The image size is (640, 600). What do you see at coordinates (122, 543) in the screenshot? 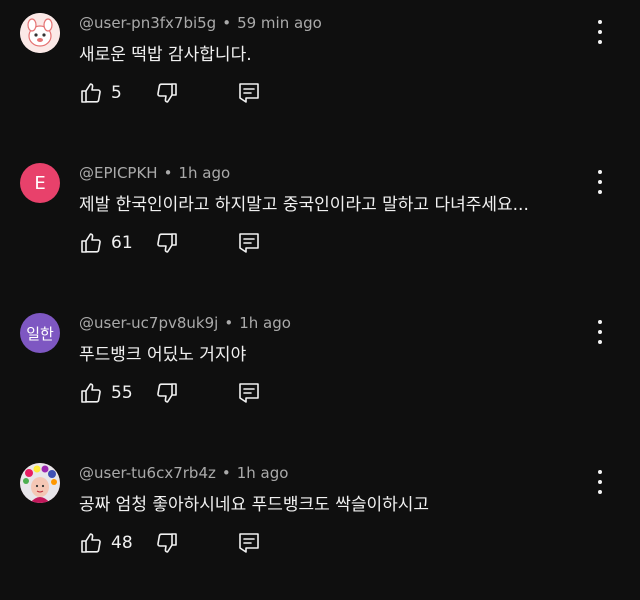
I see `like-count: 48` at bounding box center [122, 543].